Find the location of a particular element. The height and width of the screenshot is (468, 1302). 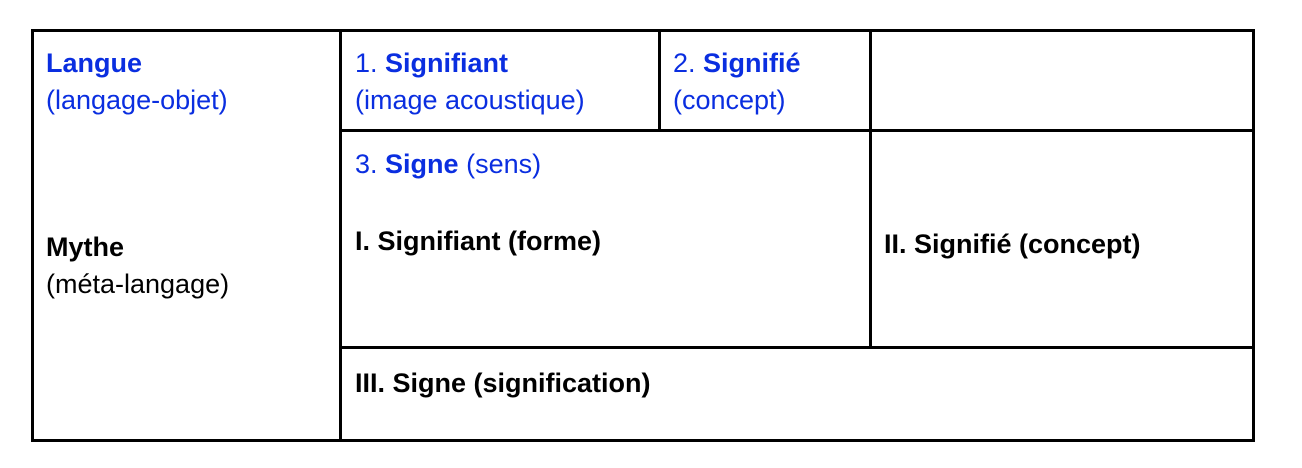

divider-signe-empty is located at coordinates (870, 189).